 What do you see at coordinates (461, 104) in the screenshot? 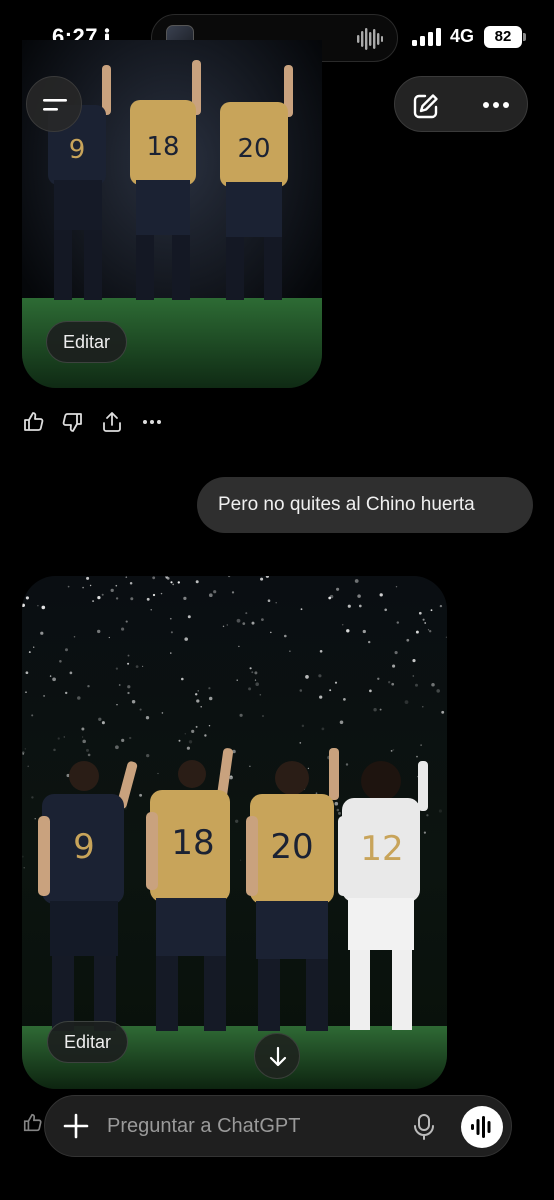
I see `top-actions-pill` at bounding box center [461, 104].